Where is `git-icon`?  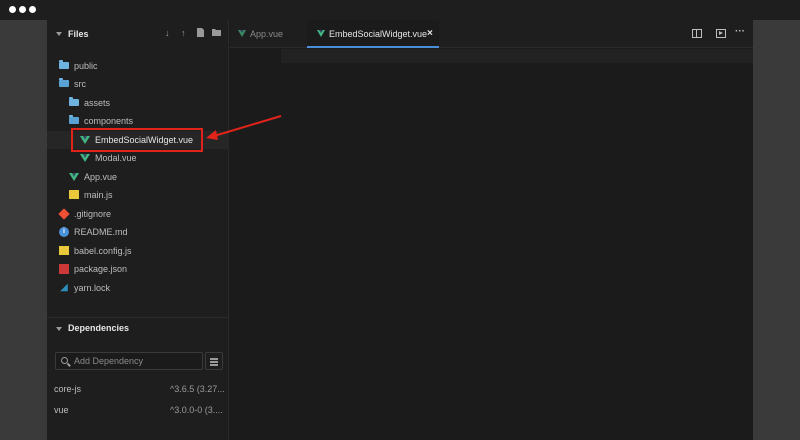 git-icon is located at coordinates (64, 214).